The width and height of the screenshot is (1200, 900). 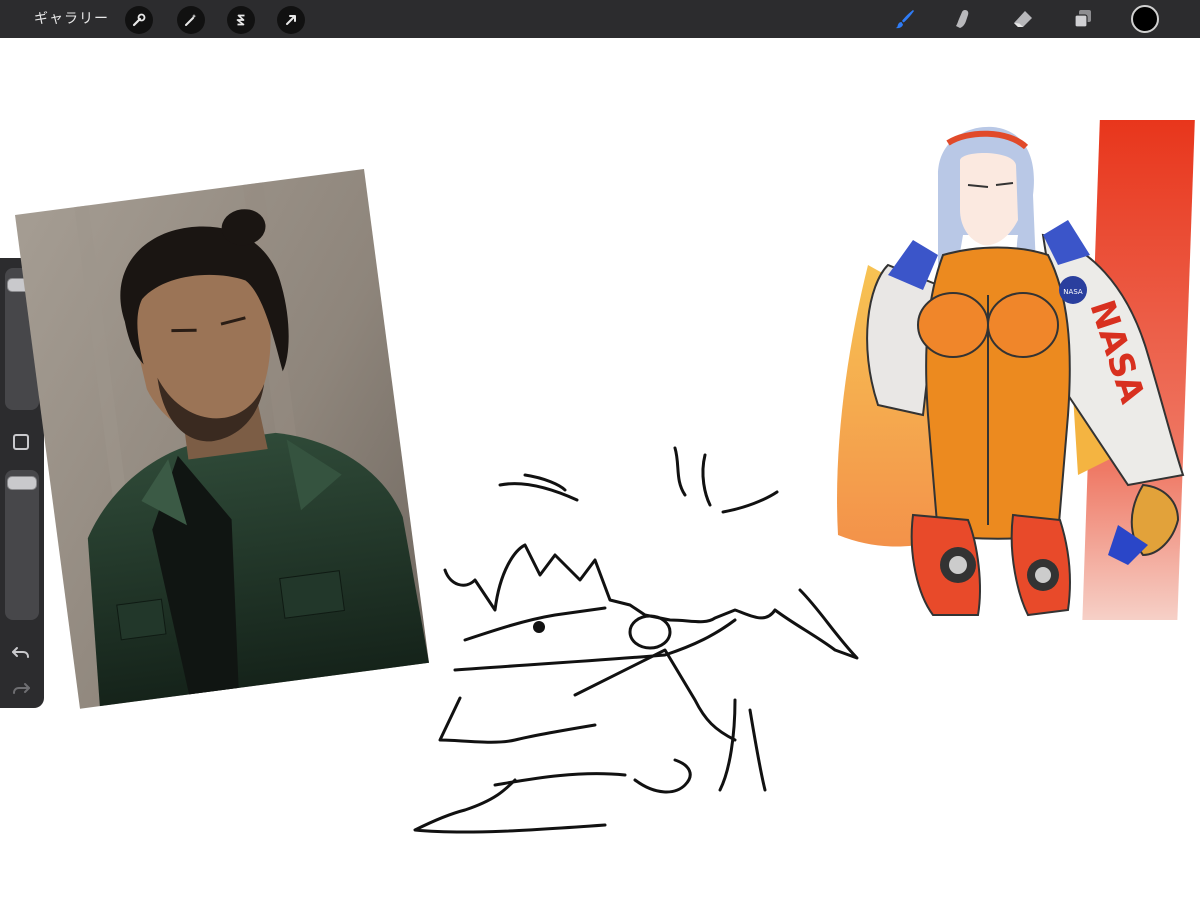 I want to click on actions-button, so click(x=139, y=20).